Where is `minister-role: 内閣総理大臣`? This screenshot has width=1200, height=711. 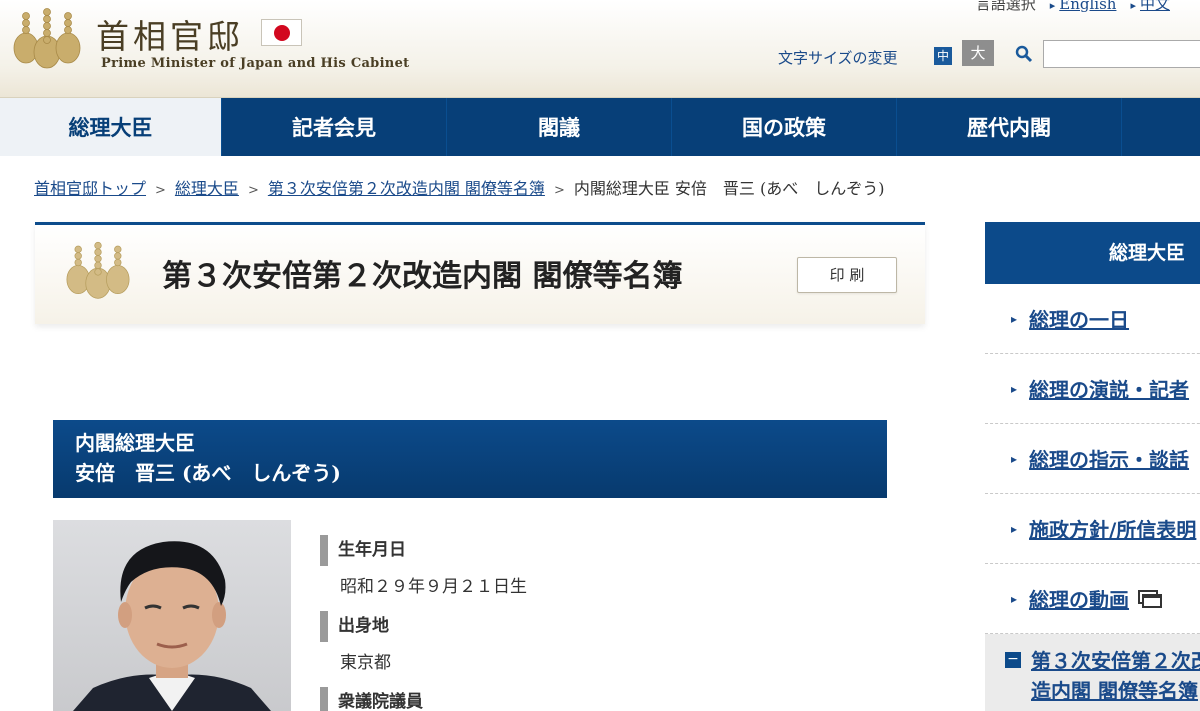 minister-role: 内閣総理大臣 is located at coordinates (135, 443).